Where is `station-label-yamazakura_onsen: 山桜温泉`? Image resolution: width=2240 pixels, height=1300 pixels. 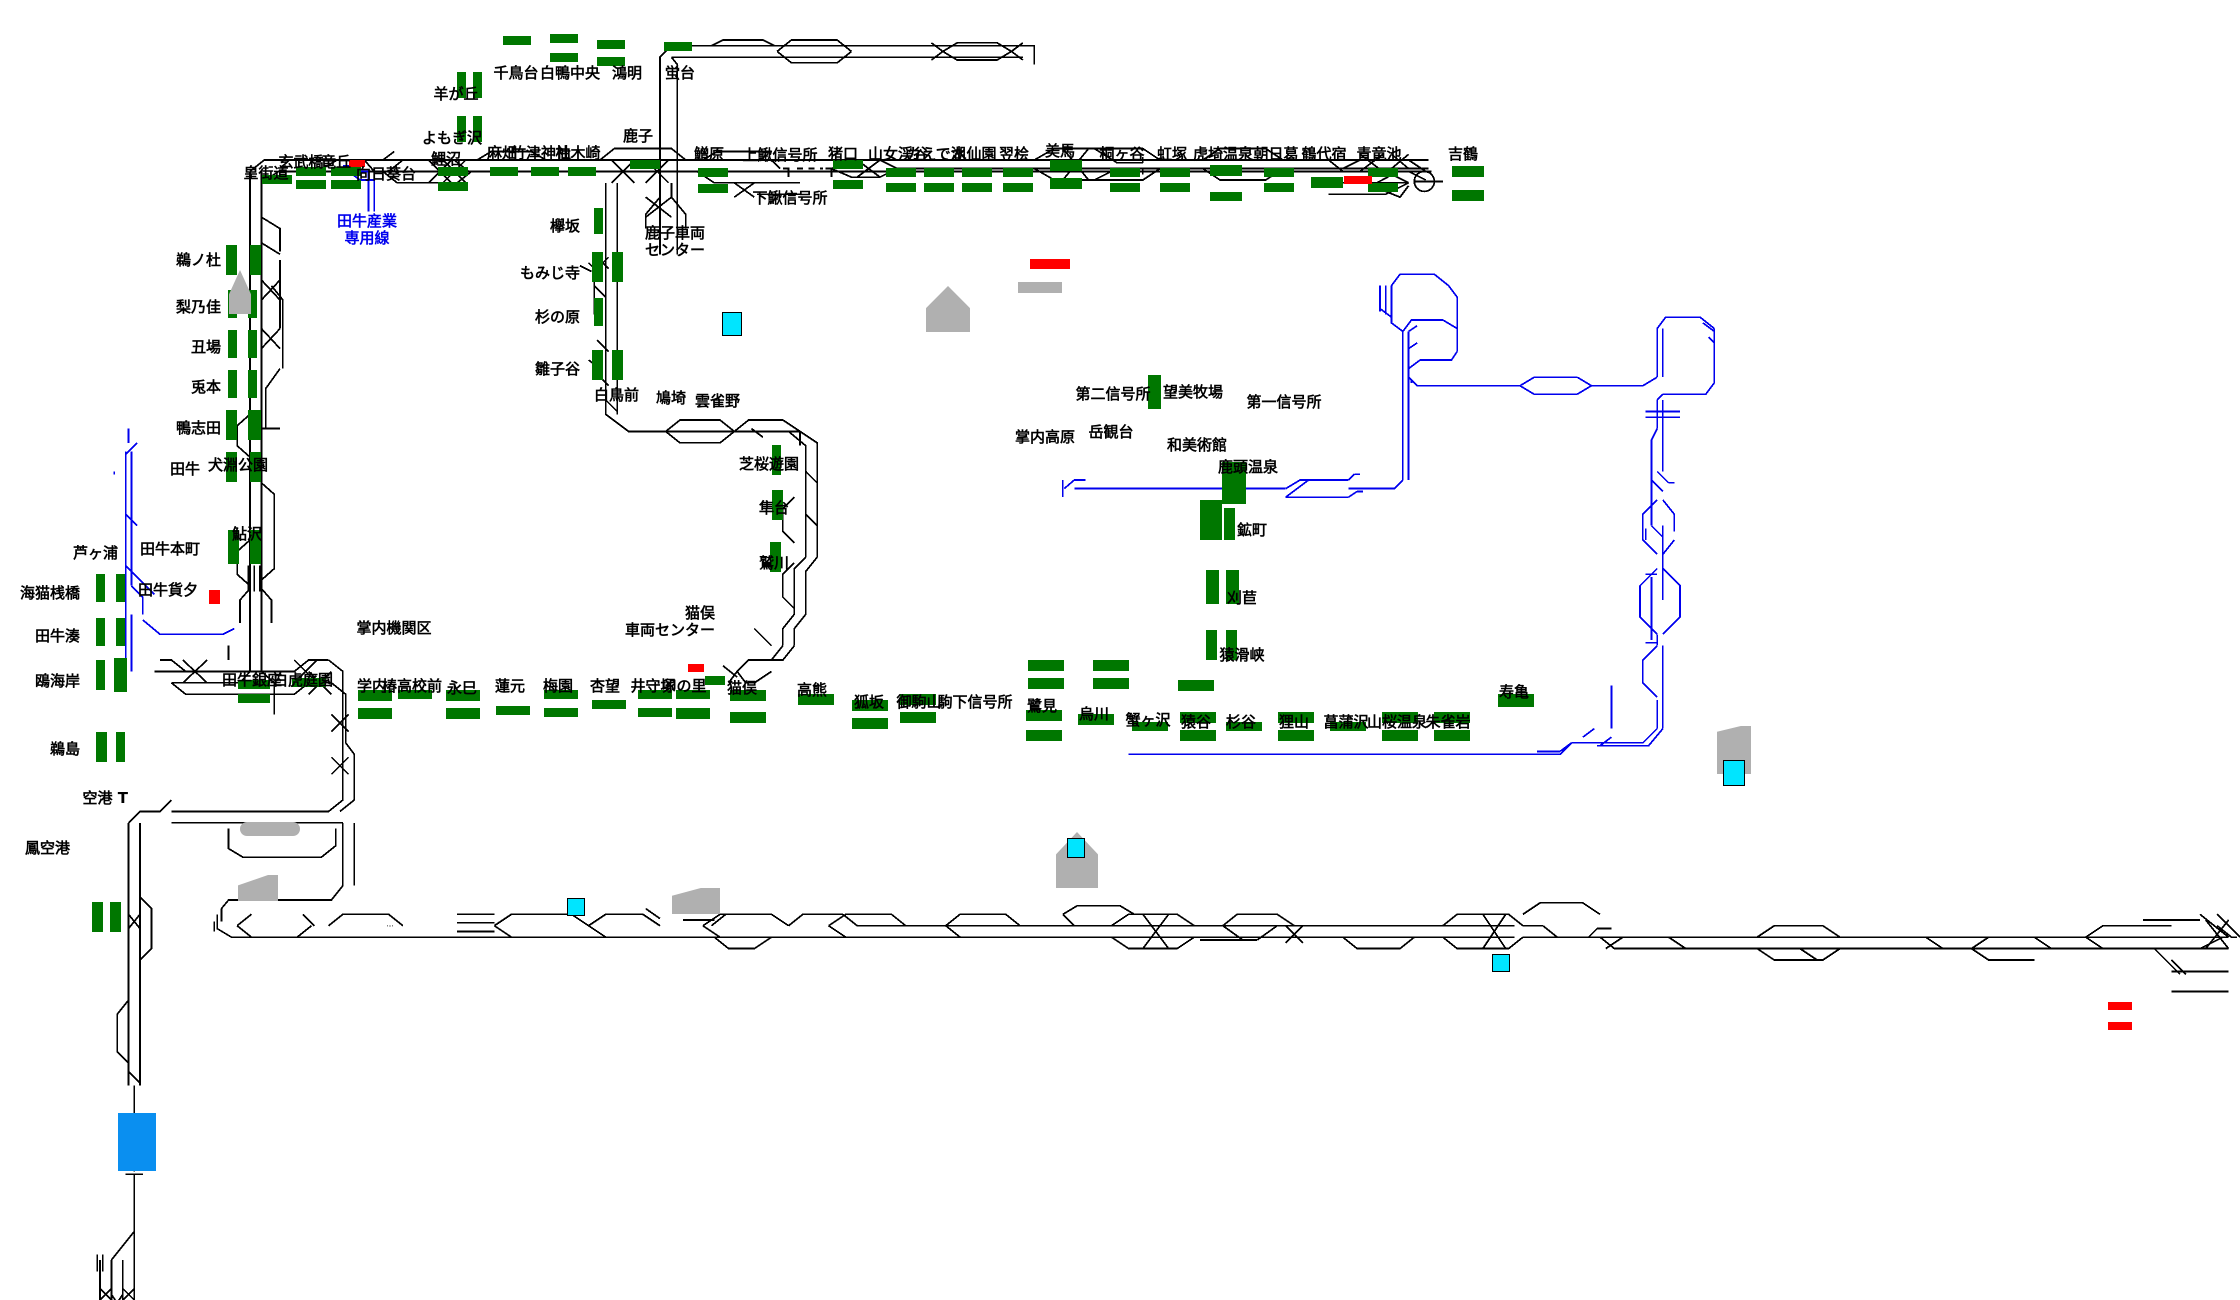 station-label-yamazakura_onsen: 山桜温泉 is located at coordinates (1397, 722).